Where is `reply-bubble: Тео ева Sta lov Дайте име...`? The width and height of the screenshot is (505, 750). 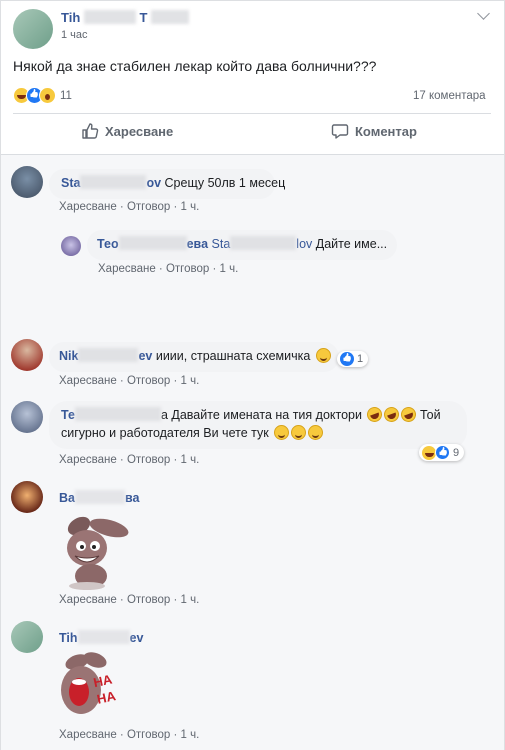 reply-bubble: Тео ева Sta lov Дайте име... is located at coordinates (242, 245).